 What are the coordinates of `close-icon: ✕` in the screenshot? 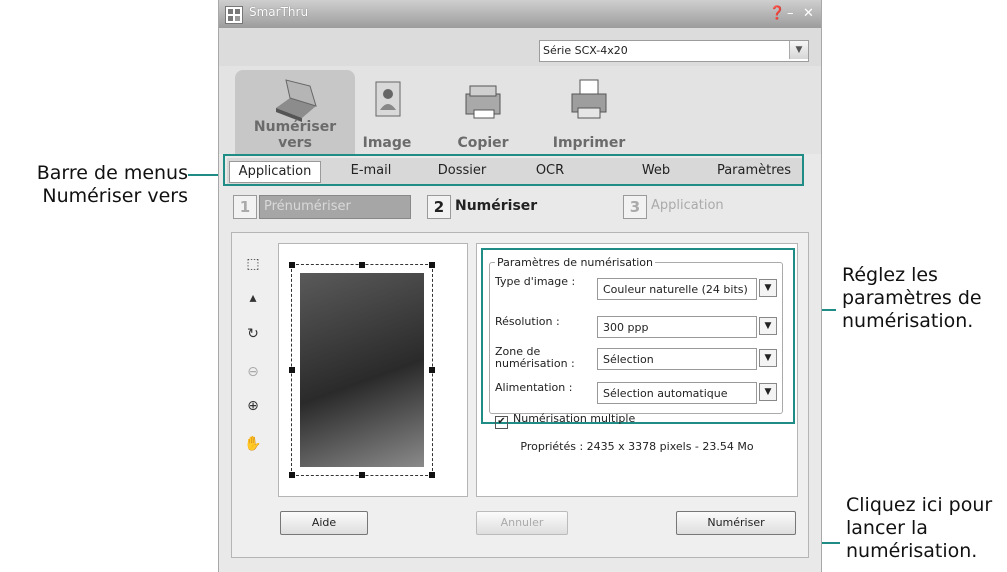 It's located at (808, 13).